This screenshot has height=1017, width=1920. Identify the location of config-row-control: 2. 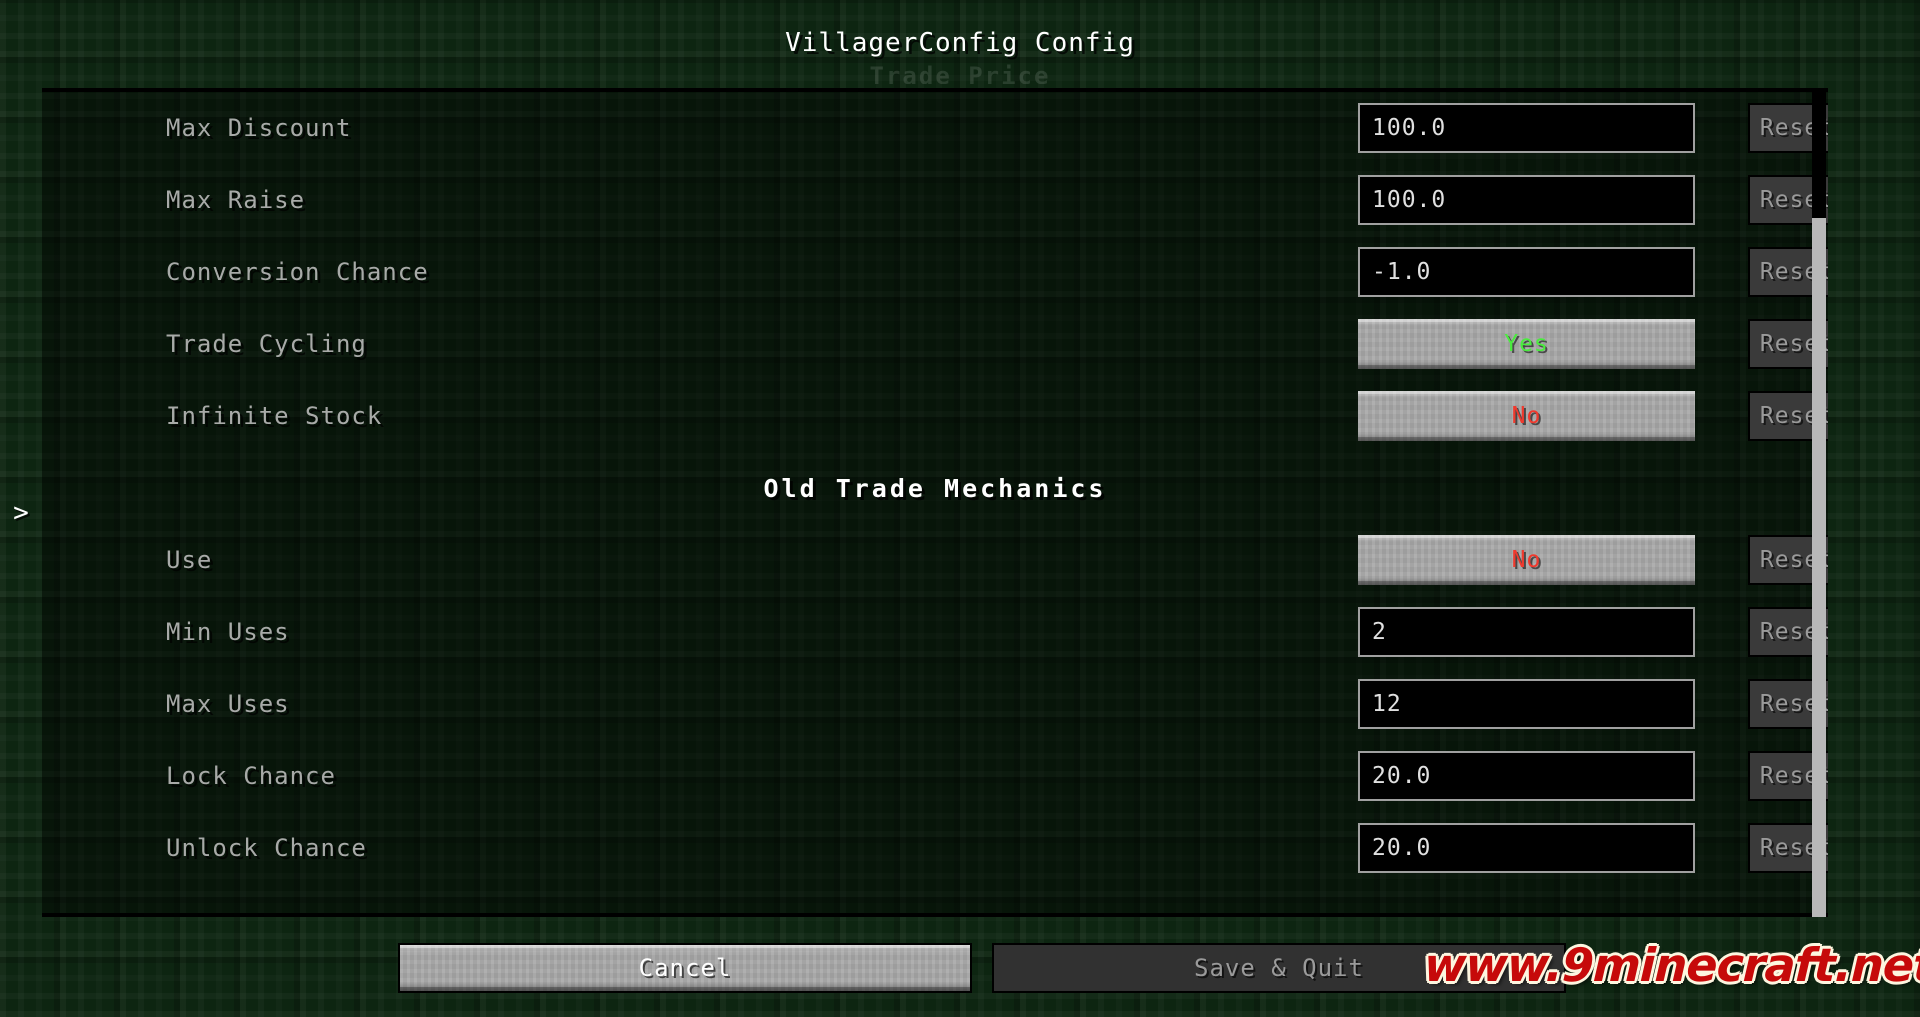
(1526, 632).